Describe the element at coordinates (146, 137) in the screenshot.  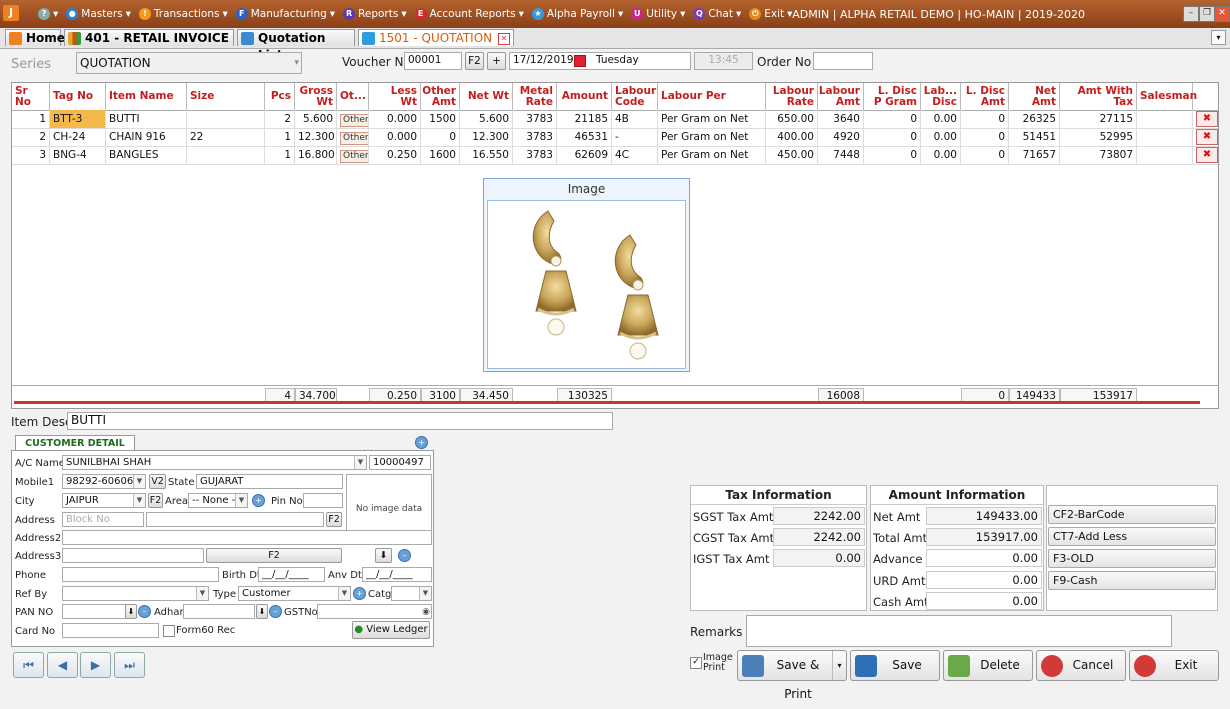
I see `cell-item-name: CHAIN 916` at that location.